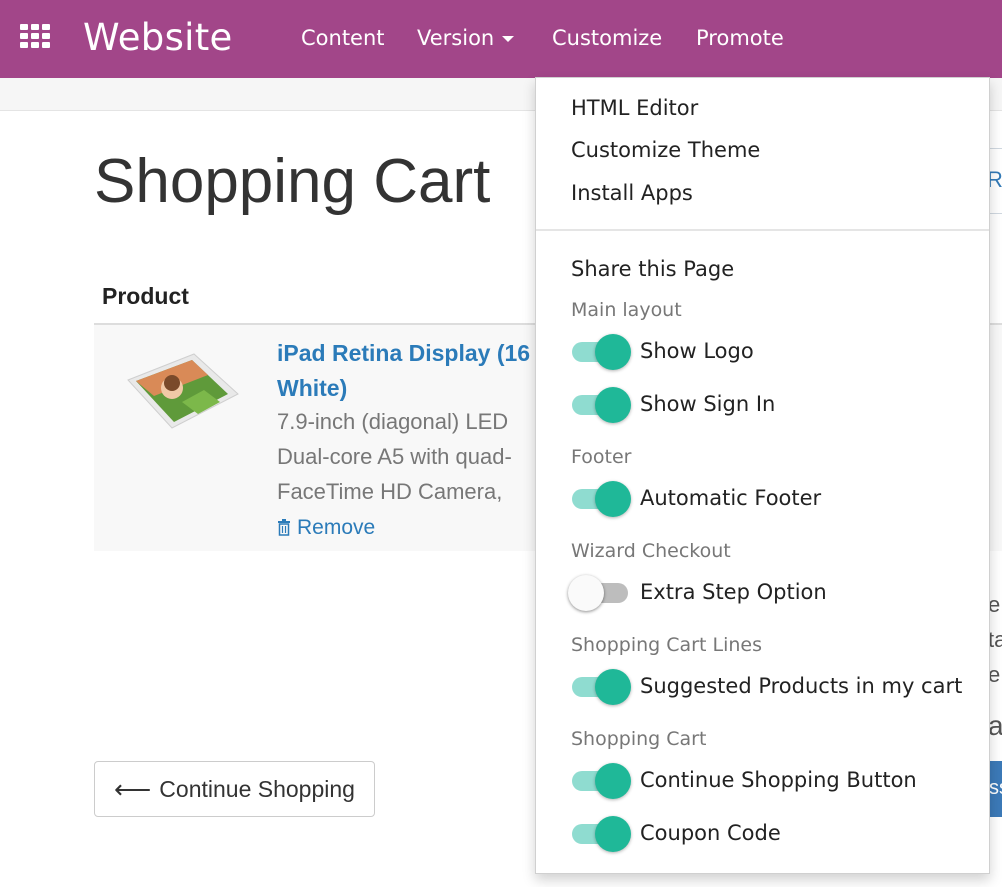  I want to click on remove-link: Remove, so click(326, 528).